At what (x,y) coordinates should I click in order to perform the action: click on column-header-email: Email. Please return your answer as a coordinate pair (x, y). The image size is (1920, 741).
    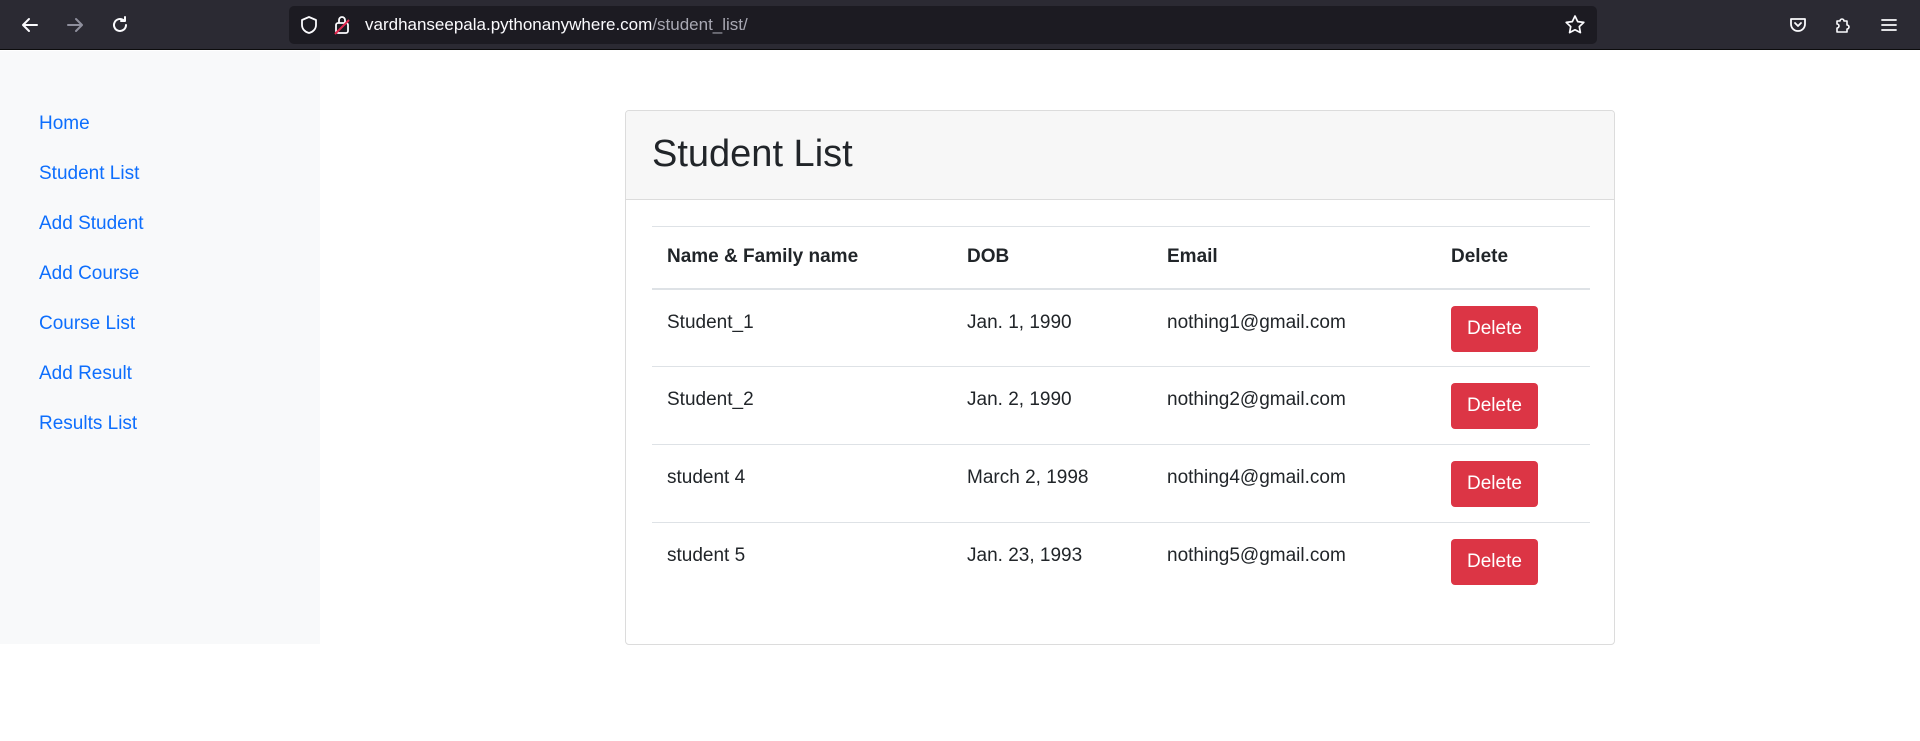
    Looking at the image, I should click on (1192, 257).